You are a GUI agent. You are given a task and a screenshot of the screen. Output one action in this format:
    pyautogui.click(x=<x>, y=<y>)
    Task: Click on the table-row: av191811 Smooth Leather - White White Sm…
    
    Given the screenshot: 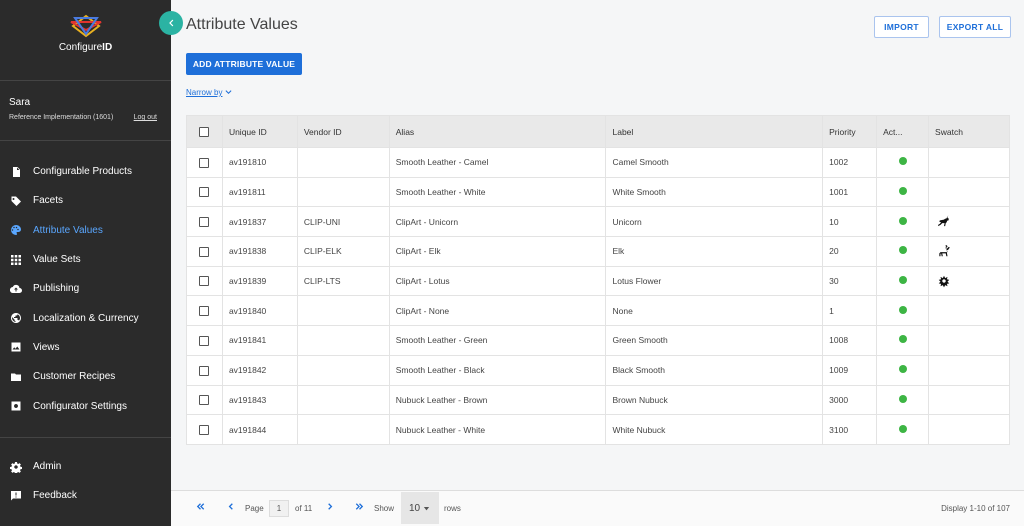 What is the action you would take?
    pyautogui.click(x=598, y=192)
    